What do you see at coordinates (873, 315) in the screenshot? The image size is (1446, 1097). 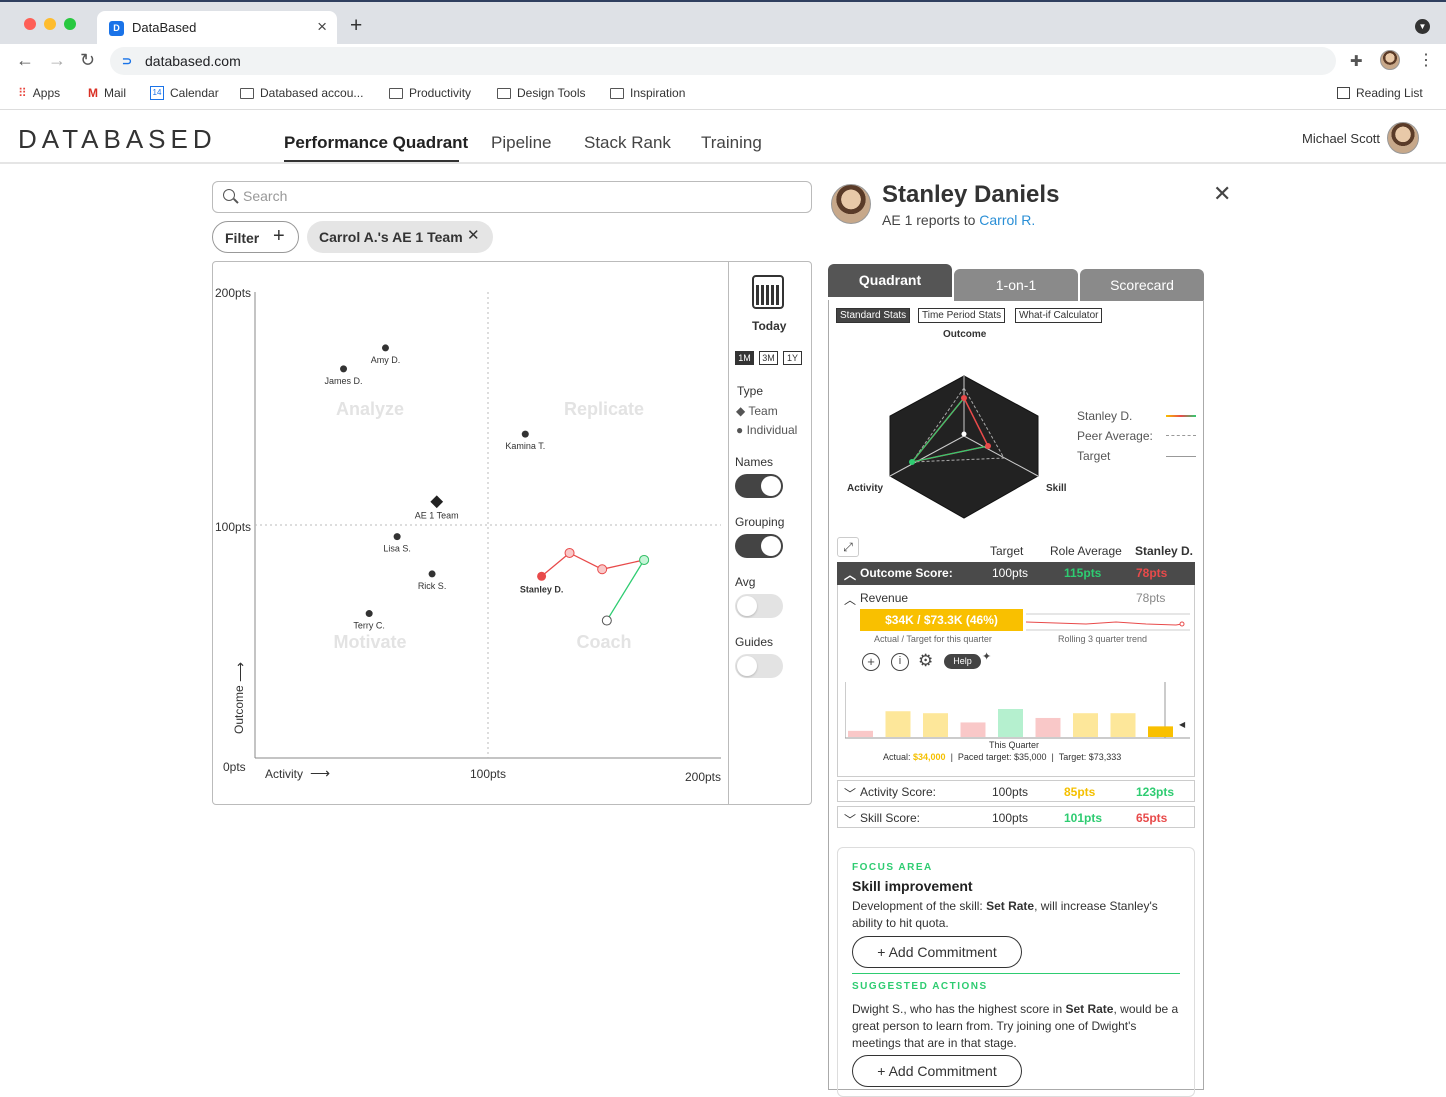 I see `standard-stats-button: Standard Stats` at bounding box center [873, 315].